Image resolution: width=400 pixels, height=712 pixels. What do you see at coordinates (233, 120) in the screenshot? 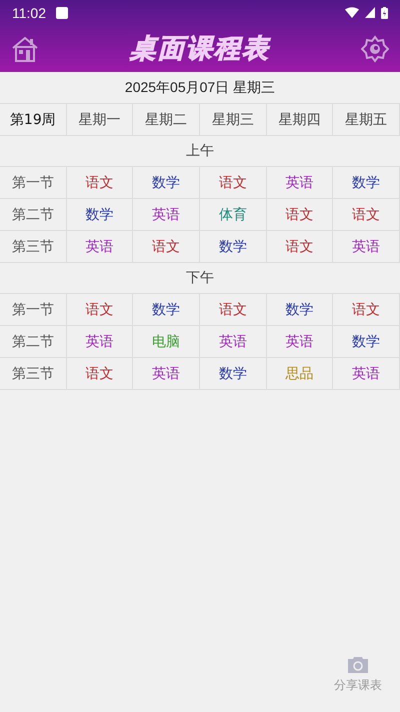
I see `column-header: 星期三` at bounding box center [233, 120].